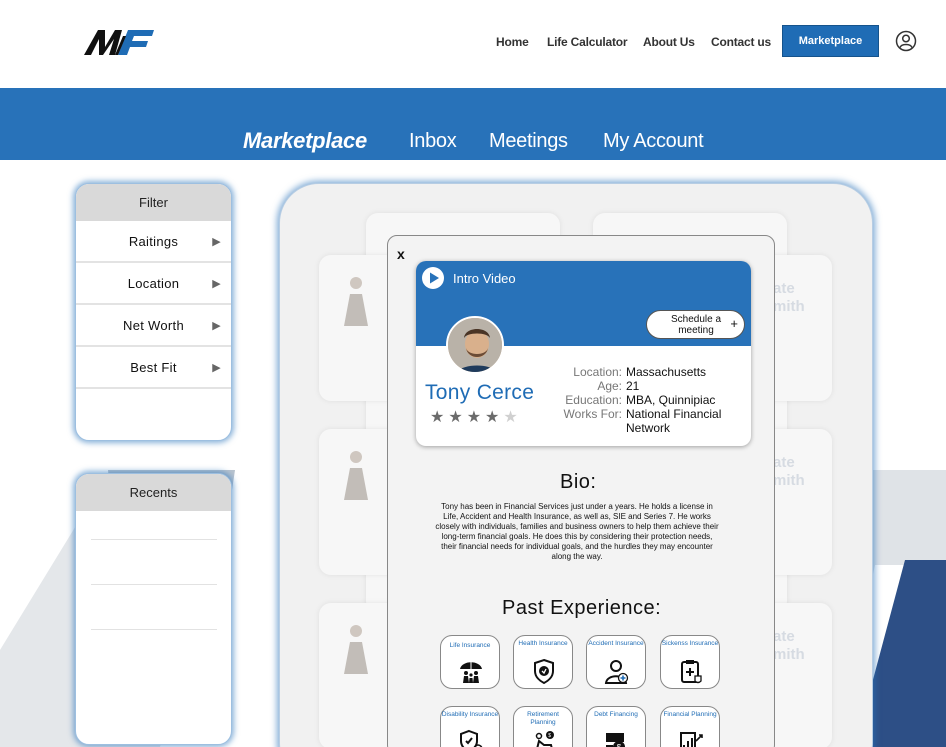 The image size is (946, 747). I want to click on filter-best-fit: Best Fit ▶, so click(153, 368).